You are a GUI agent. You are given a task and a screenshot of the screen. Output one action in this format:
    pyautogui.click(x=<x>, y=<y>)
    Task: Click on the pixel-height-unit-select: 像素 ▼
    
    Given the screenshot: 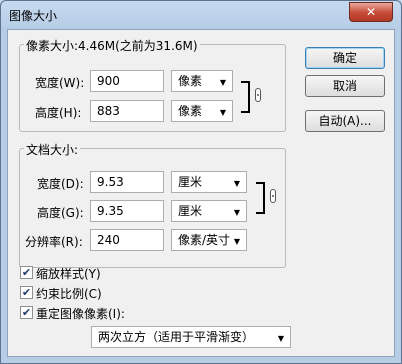 What is the action you would take?
    pyautogui.click(x=202, y=111)
    